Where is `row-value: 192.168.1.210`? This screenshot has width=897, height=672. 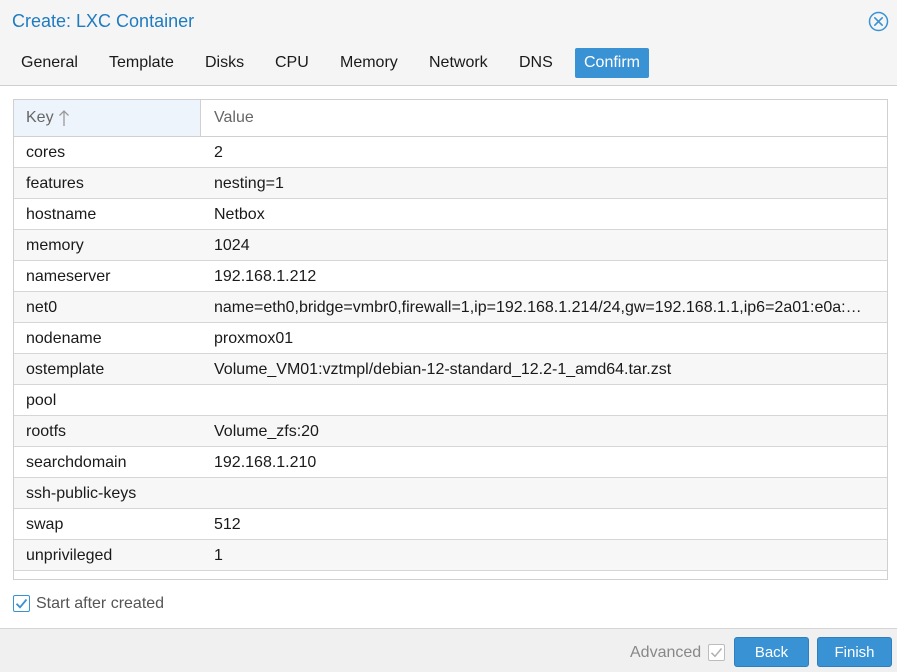
row-value: 192.168.1.210 is located at coordinates (265, 462).